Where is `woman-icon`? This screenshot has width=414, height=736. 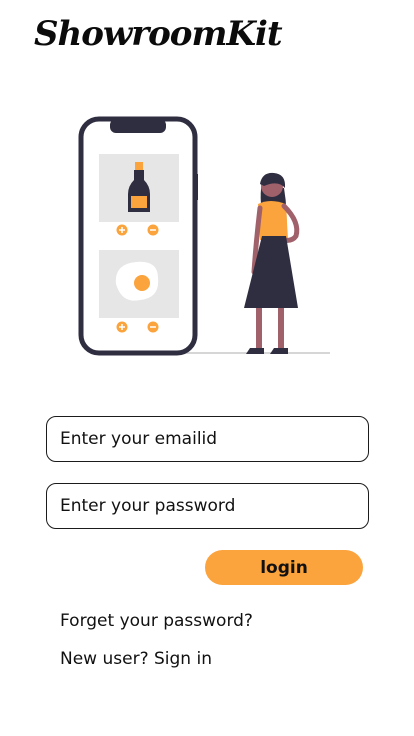
woman-icon is located at coordinates (272, 263).